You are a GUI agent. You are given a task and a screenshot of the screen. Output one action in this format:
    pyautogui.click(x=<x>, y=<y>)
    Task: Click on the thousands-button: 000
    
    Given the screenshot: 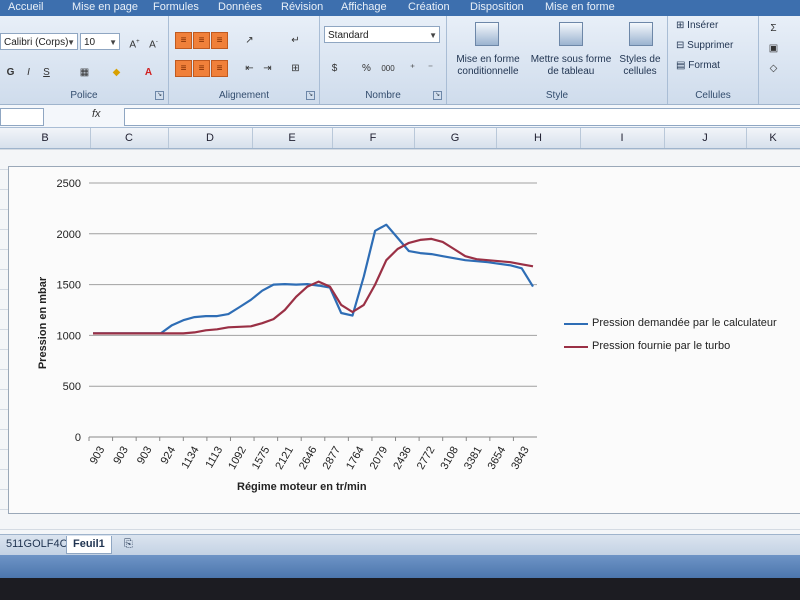 What is the action you would take?
    pyautogui.click(x=388, y=68)
    